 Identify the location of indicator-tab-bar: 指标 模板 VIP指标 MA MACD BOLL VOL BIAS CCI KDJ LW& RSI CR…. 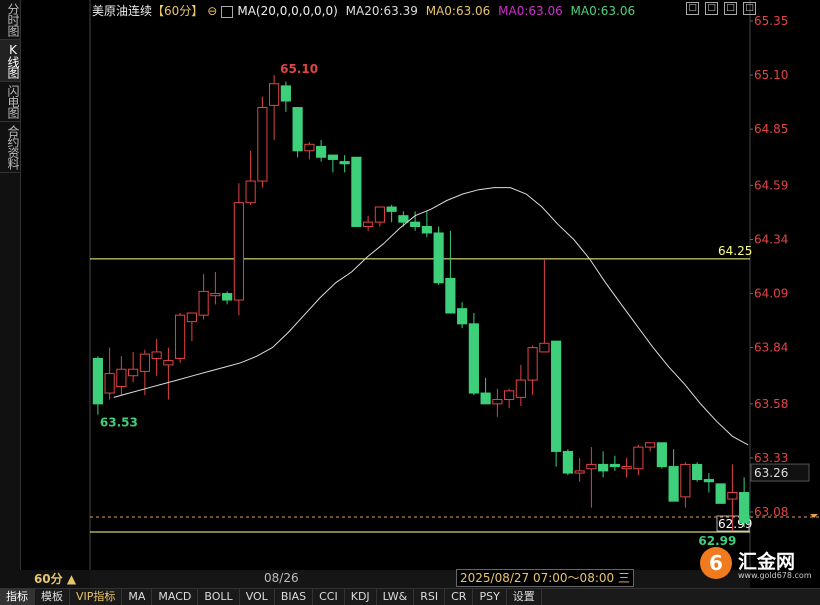
(410, 596).